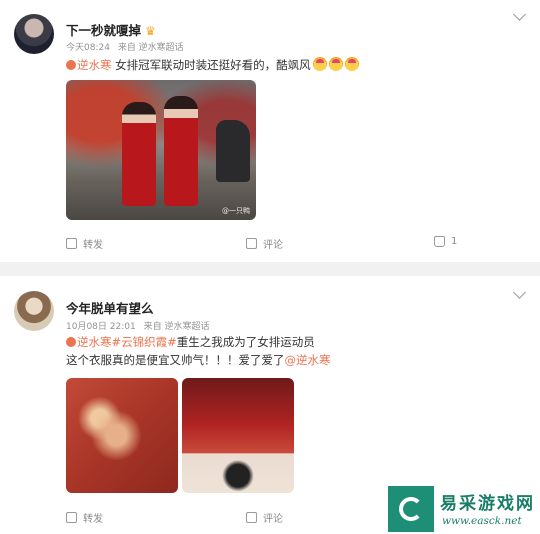 This screenshot has height=534, width=540. I want to click on image-grid, so click(181, 435).